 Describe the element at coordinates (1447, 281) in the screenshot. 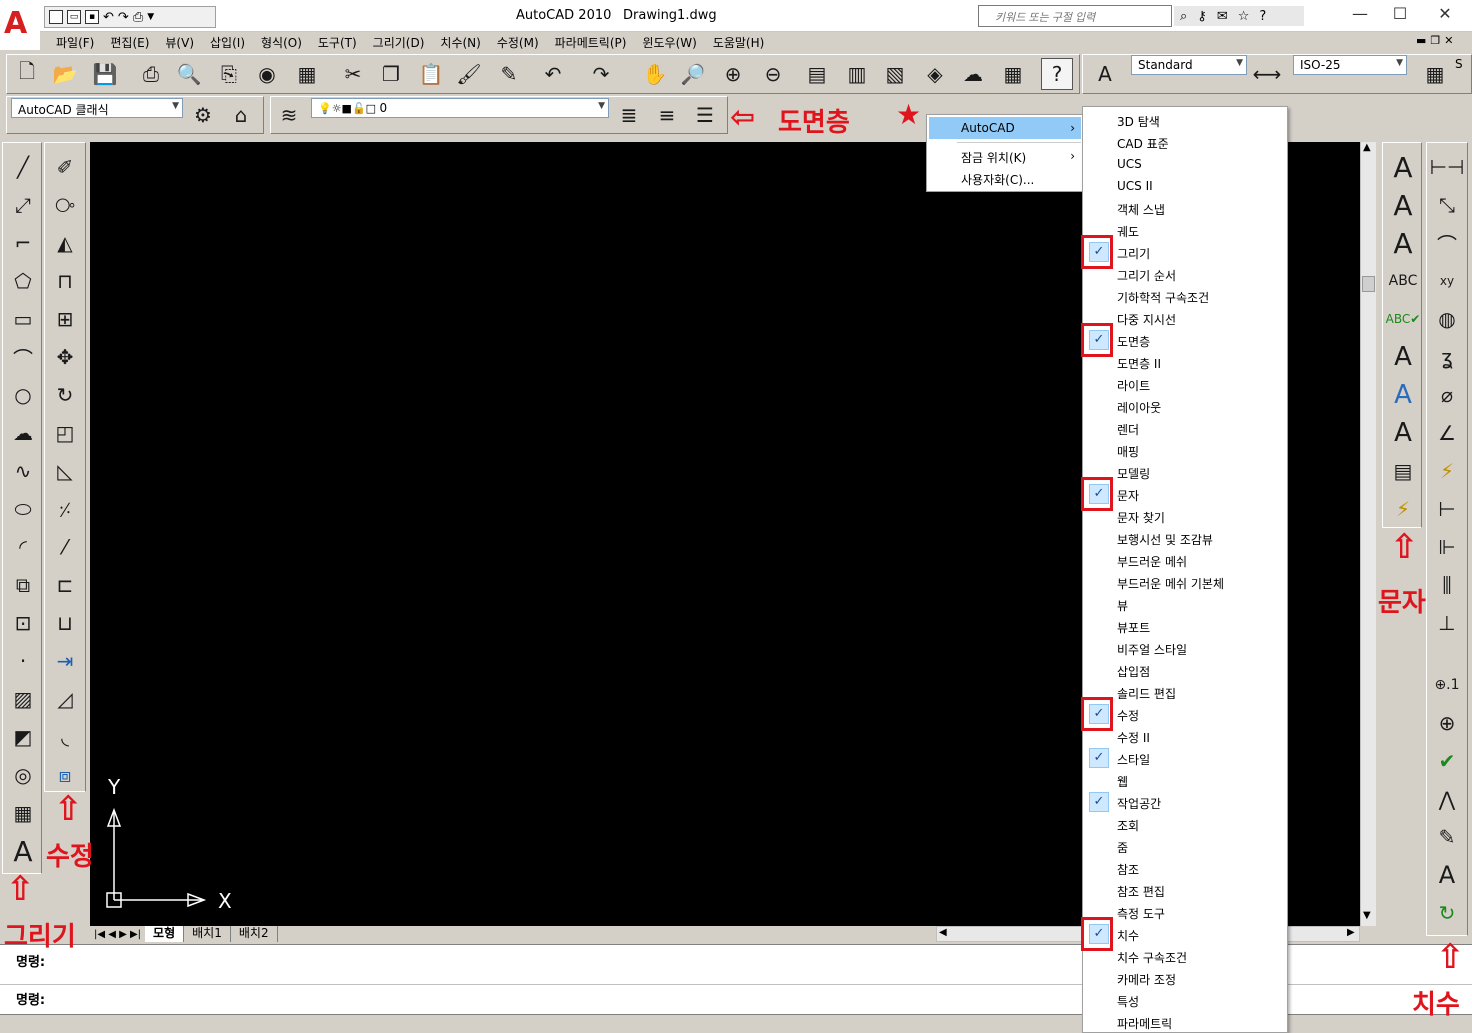

I see `ordinate-dim-icon: xy` at that location.